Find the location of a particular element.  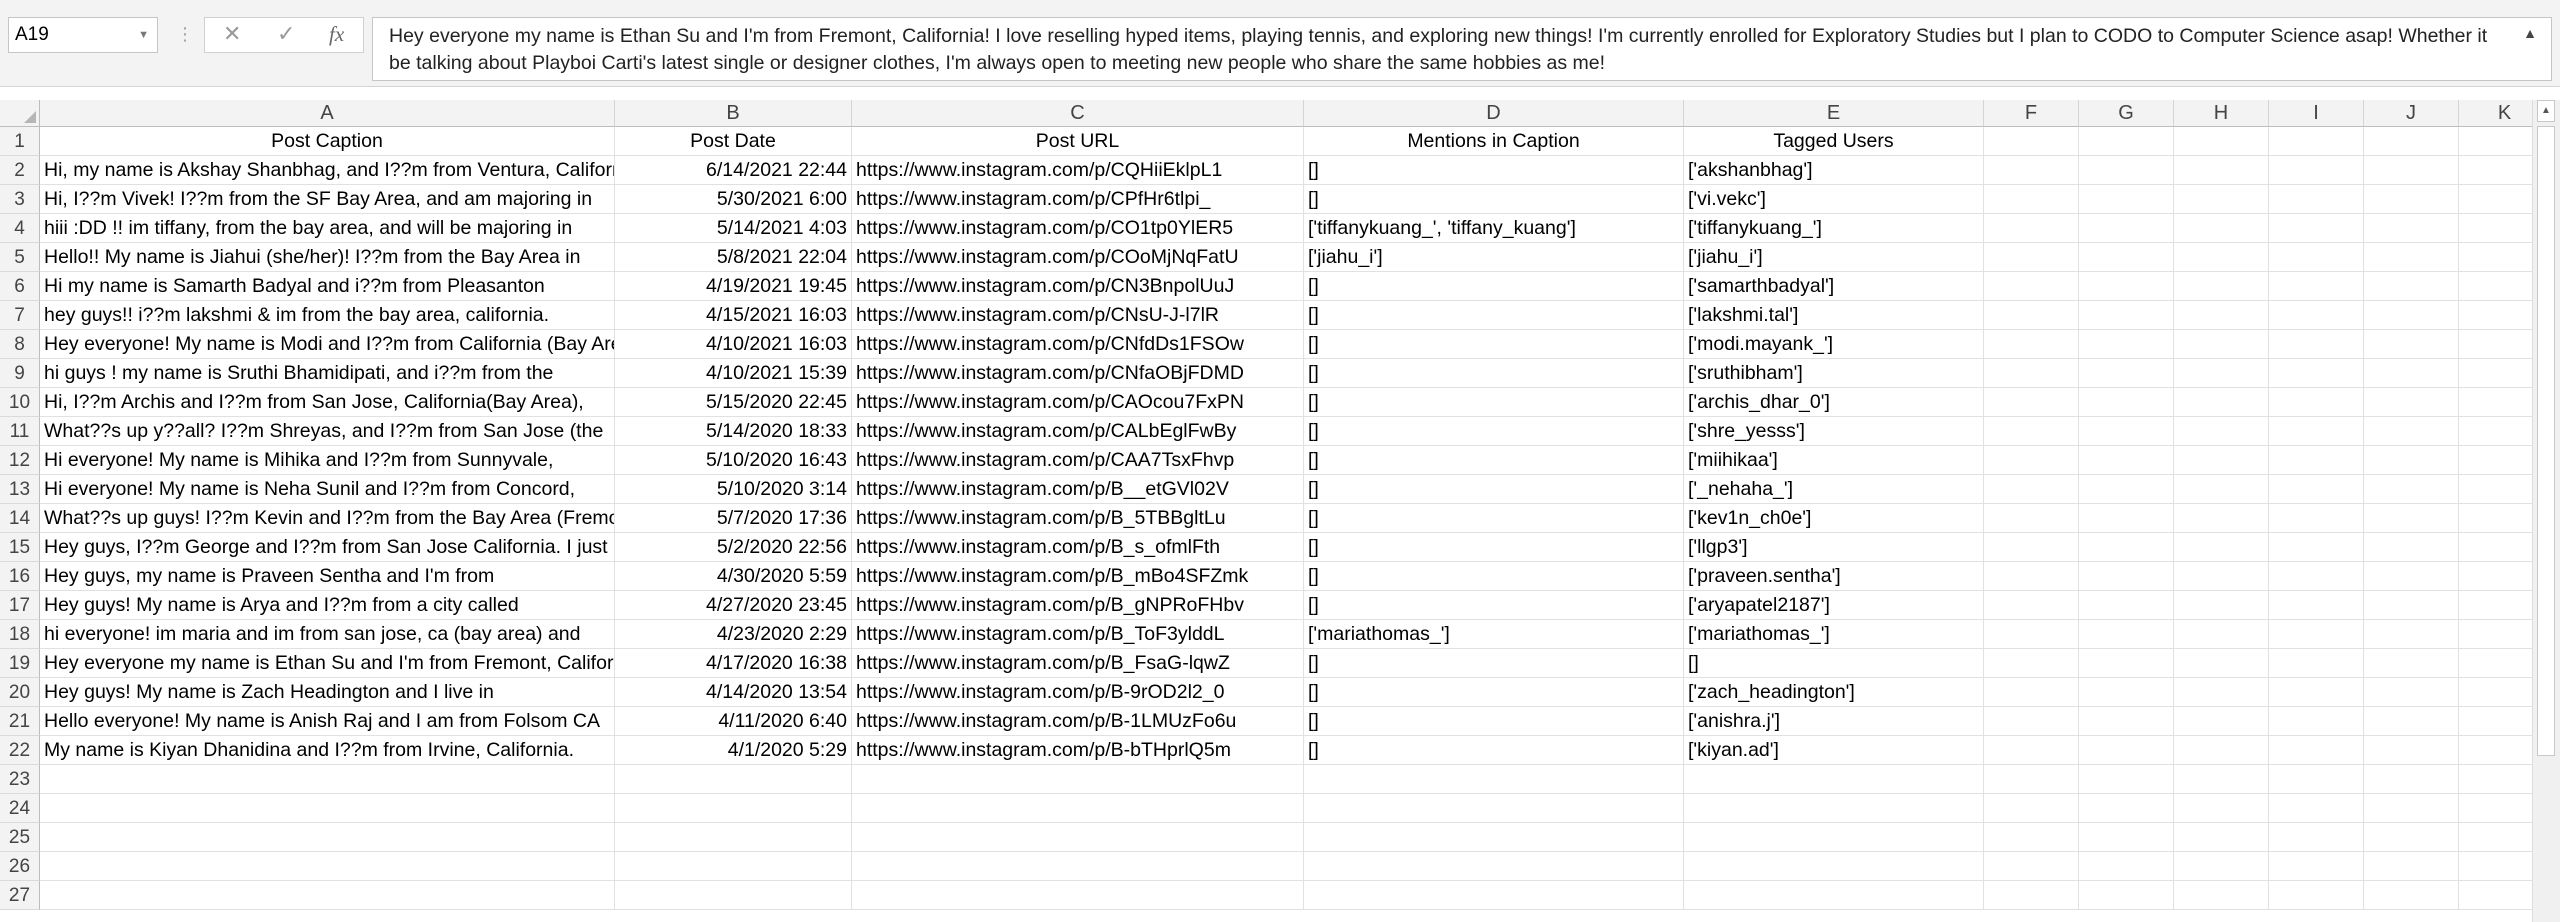

table-cell: 4/17/2020 16:38 is located at coordinates (733, 663).